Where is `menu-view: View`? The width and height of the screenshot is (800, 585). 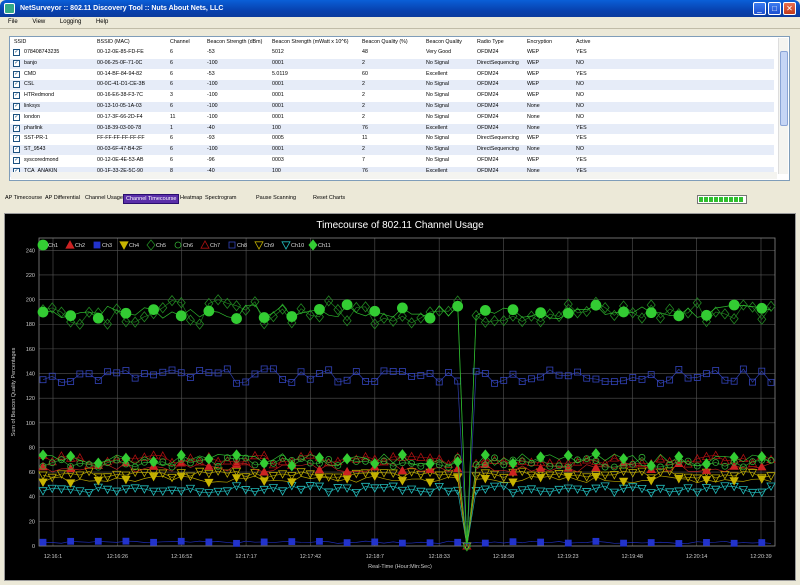 menu-view: View is located at coordinates (37, 21).